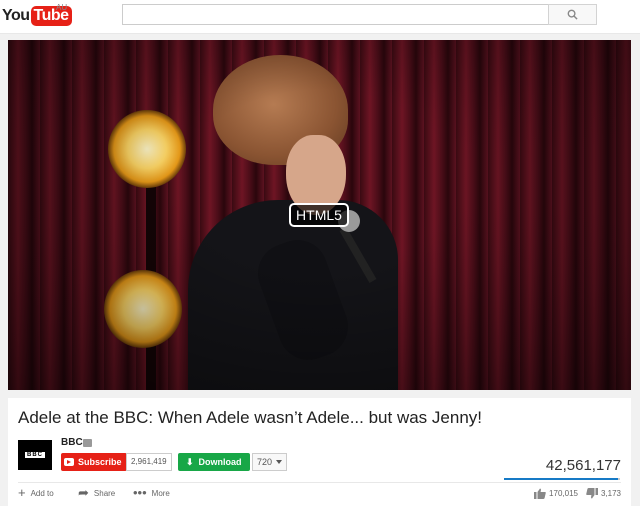  I want to click on subscriber-count: 2,961,419, so click(149, 462).